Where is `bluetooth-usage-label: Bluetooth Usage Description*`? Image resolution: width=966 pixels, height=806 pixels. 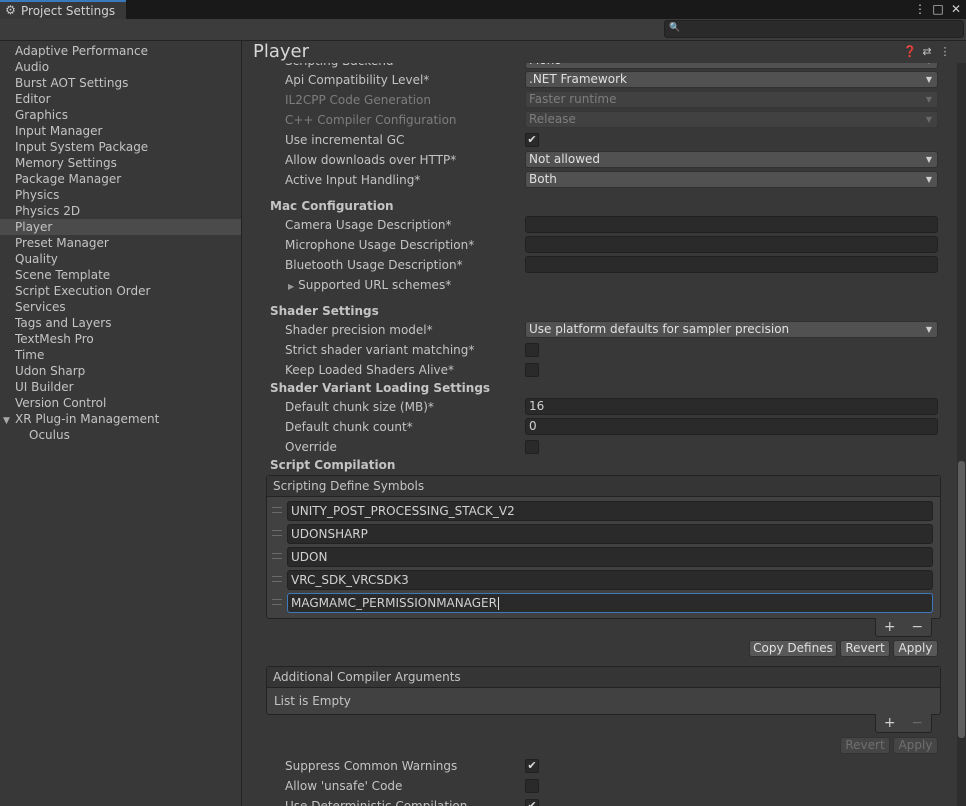
bluetooth-usage-label: Bluetooth Usage Description* is located at coordinates (374, 265).